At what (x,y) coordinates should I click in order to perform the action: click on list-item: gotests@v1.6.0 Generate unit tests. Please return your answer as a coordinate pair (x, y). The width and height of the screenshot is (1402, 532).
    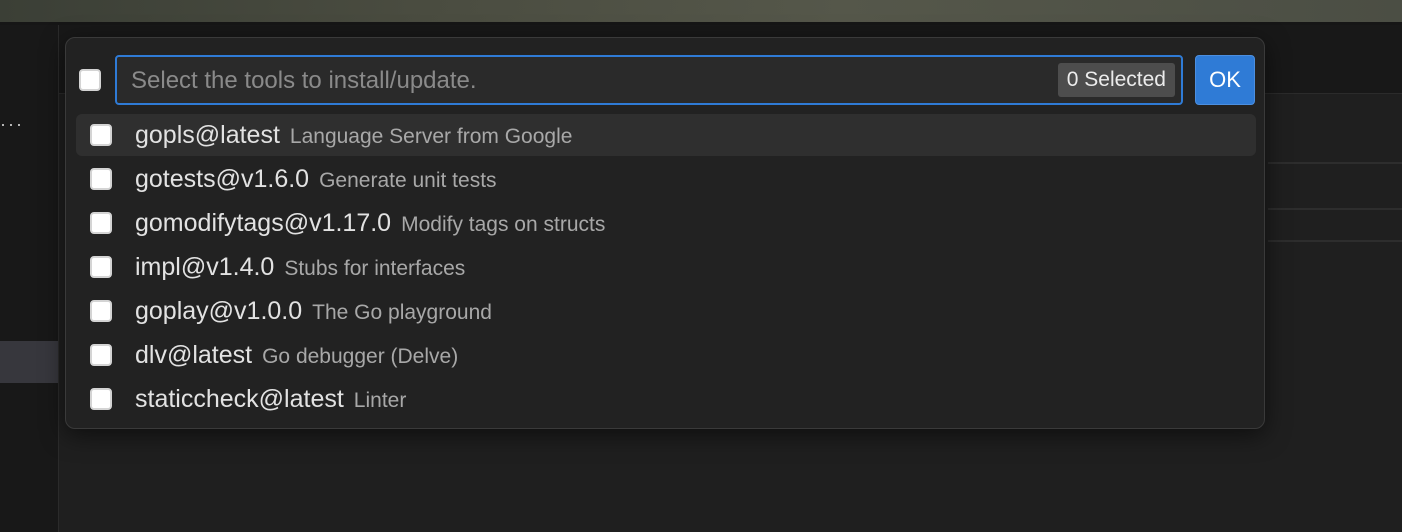
    Looking at the image, I should click on (666, 179).